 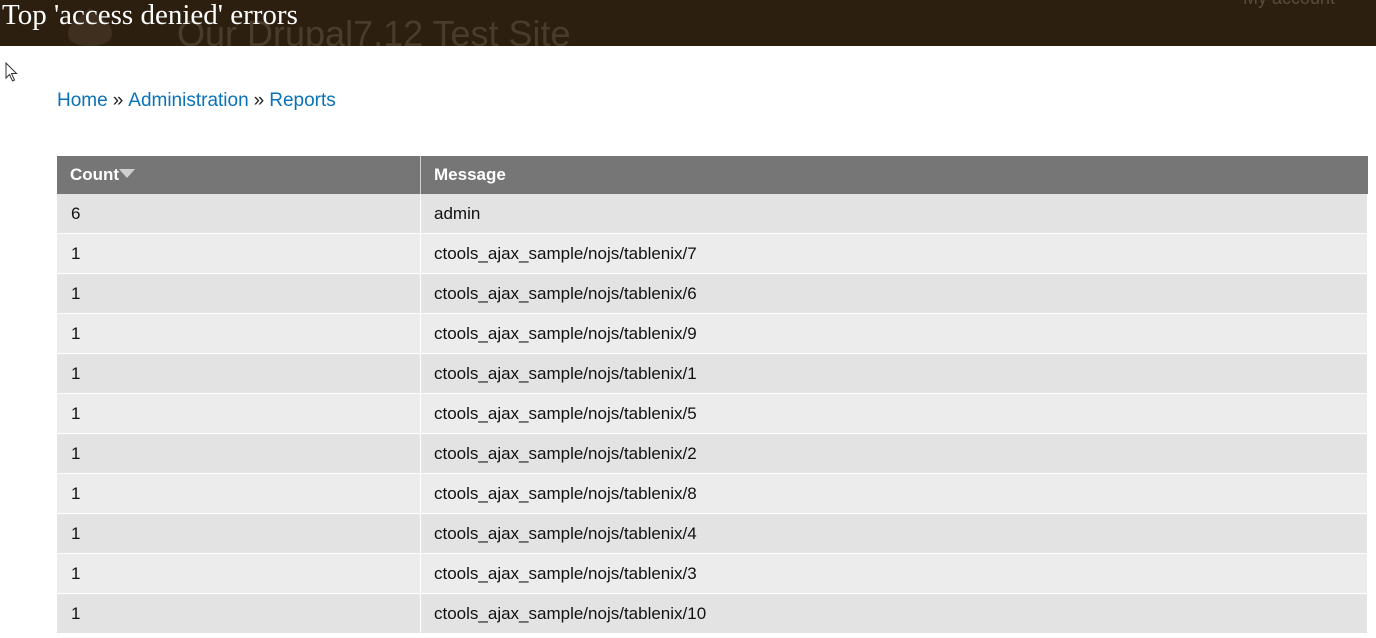 I want to click on table-row: 1 ctools_ajax_sample/nojs/tablenix/6, so click(x=712, y=293).